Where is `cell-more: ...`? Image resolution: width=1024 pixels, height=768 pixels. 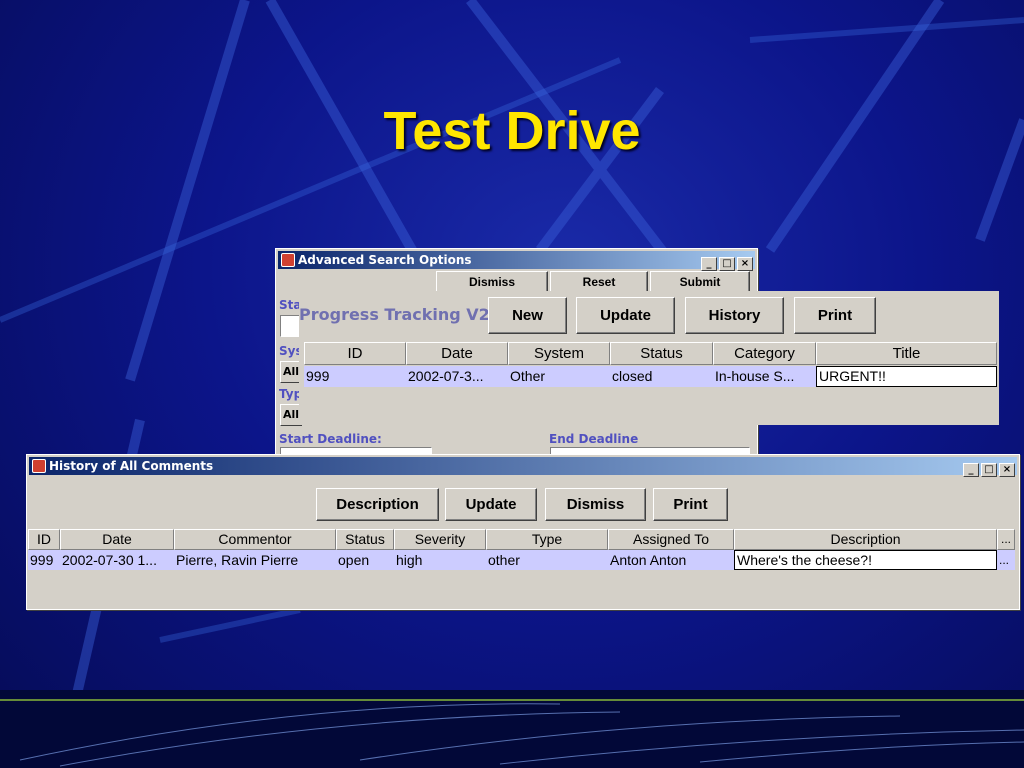 cell-more: ... is located at coordinates (1006, 560).